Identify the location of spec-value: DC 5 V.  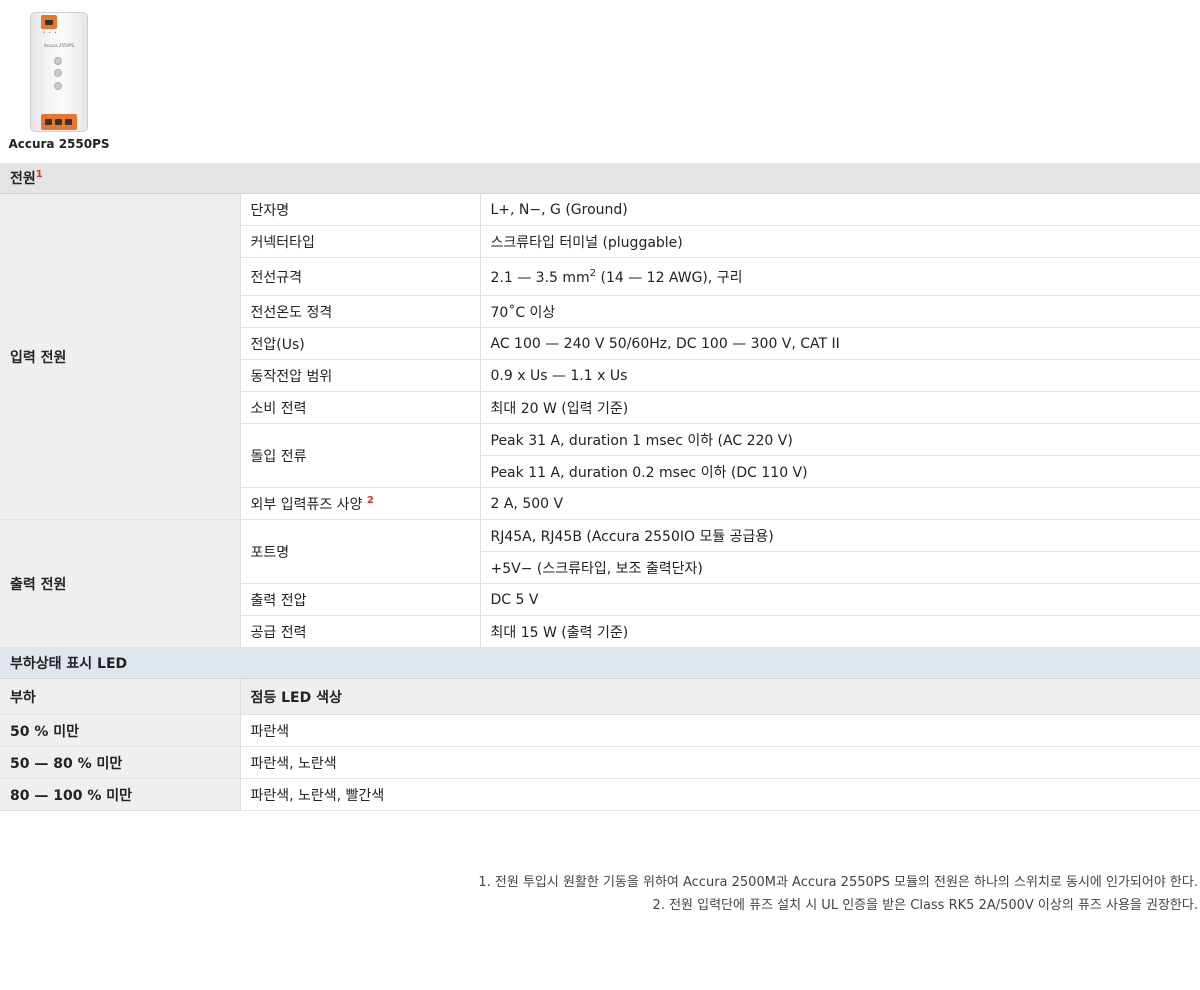
(839, 599).